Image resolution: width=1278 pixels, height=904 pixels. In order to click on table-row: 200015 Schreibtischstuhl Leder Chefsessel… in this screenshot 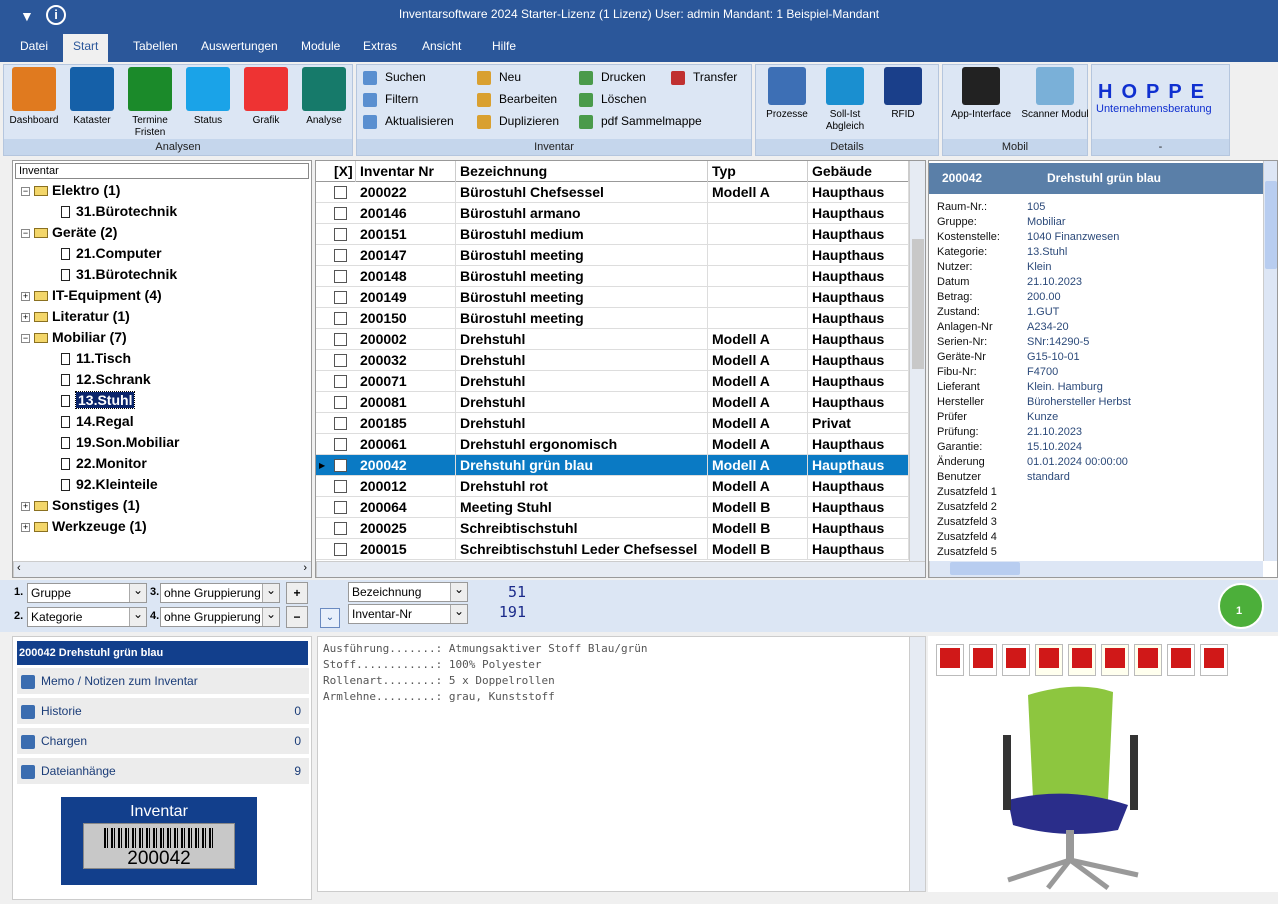, I will do `click(612, 549)`.